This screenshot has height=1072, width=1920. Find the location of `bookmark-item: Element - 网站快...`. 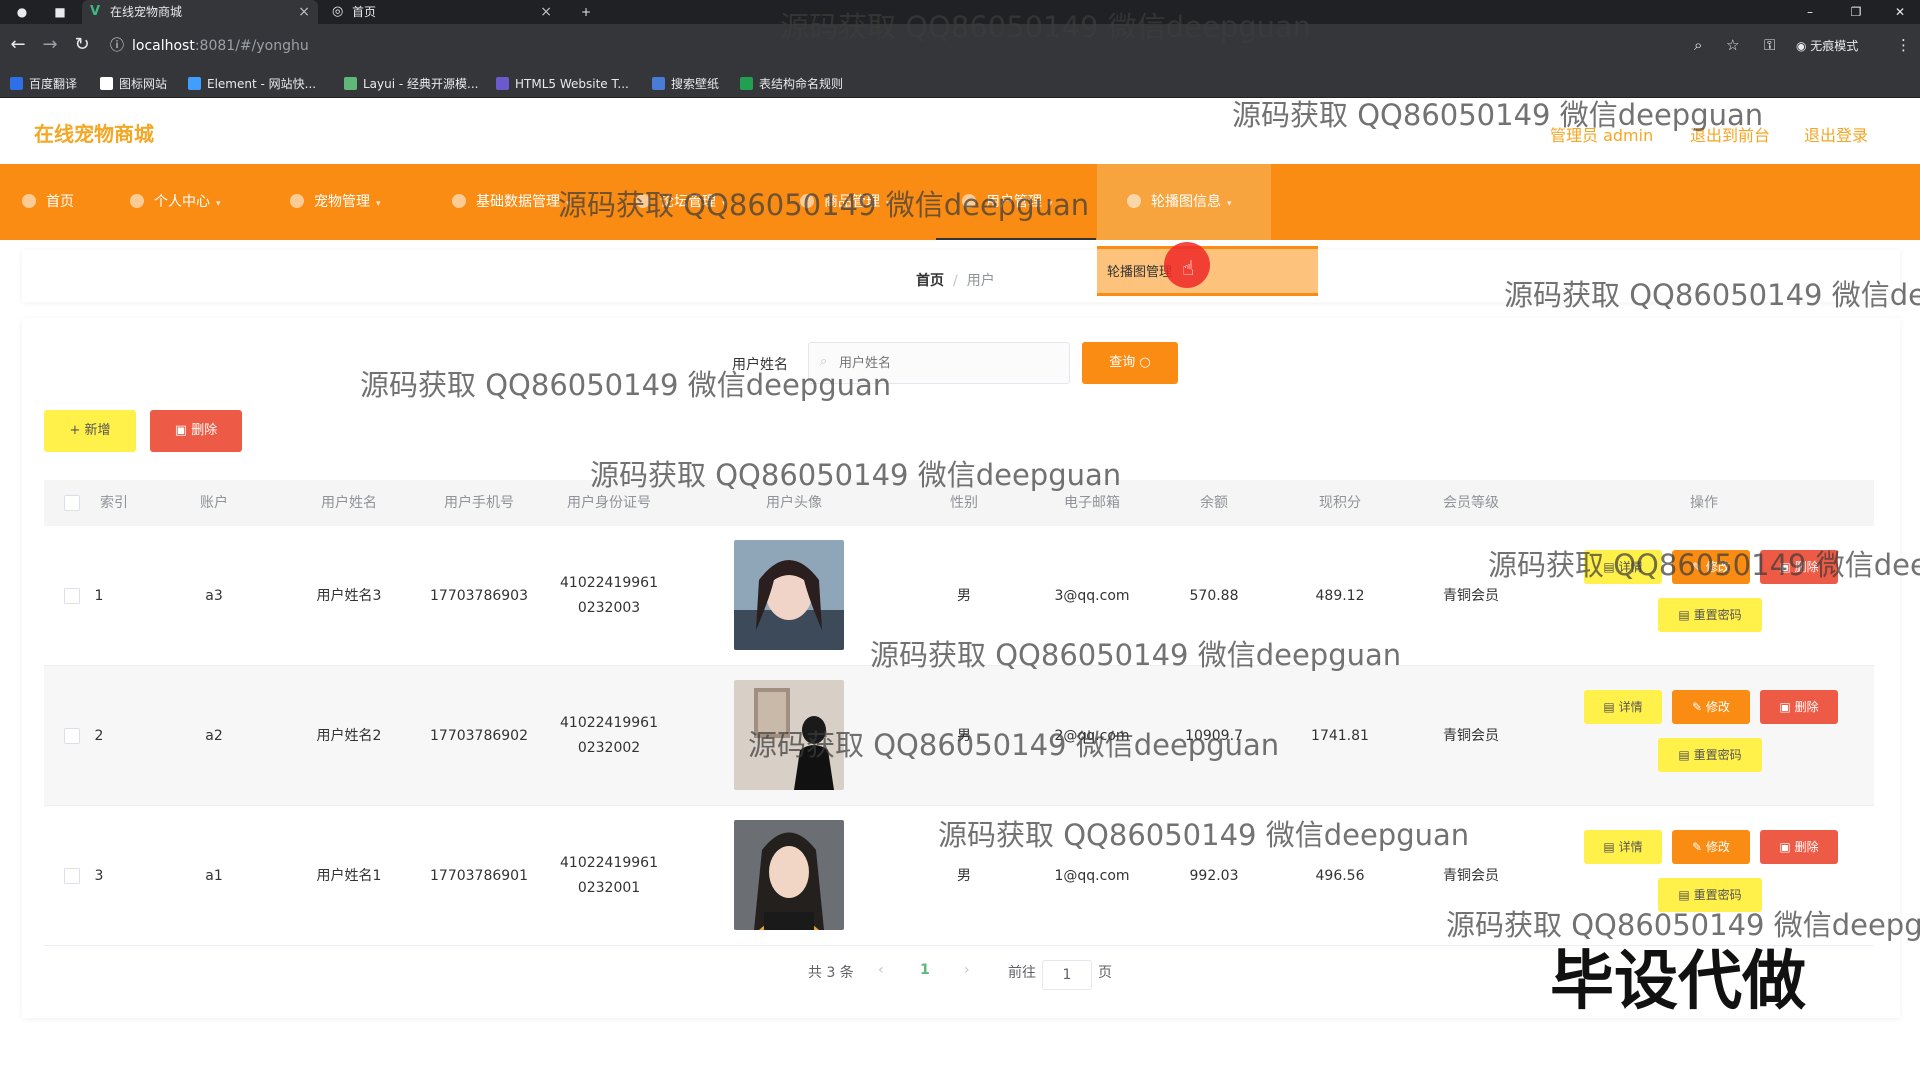

bookmark-item: Element - 网站快... is located at coordinates (252, 84).